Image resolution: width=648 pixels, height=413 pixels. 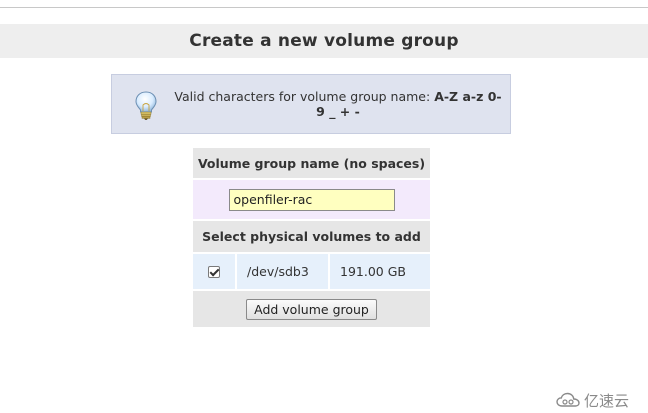 I want to click on watermark-text: 亿速云, so click(x=607, y=400).